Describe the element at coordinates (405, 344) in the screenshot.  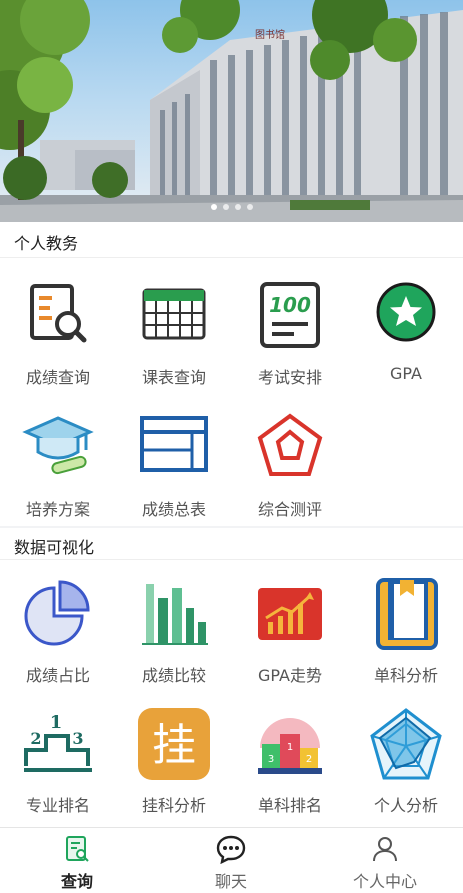
I see `gpa-button: GPA` at that location.